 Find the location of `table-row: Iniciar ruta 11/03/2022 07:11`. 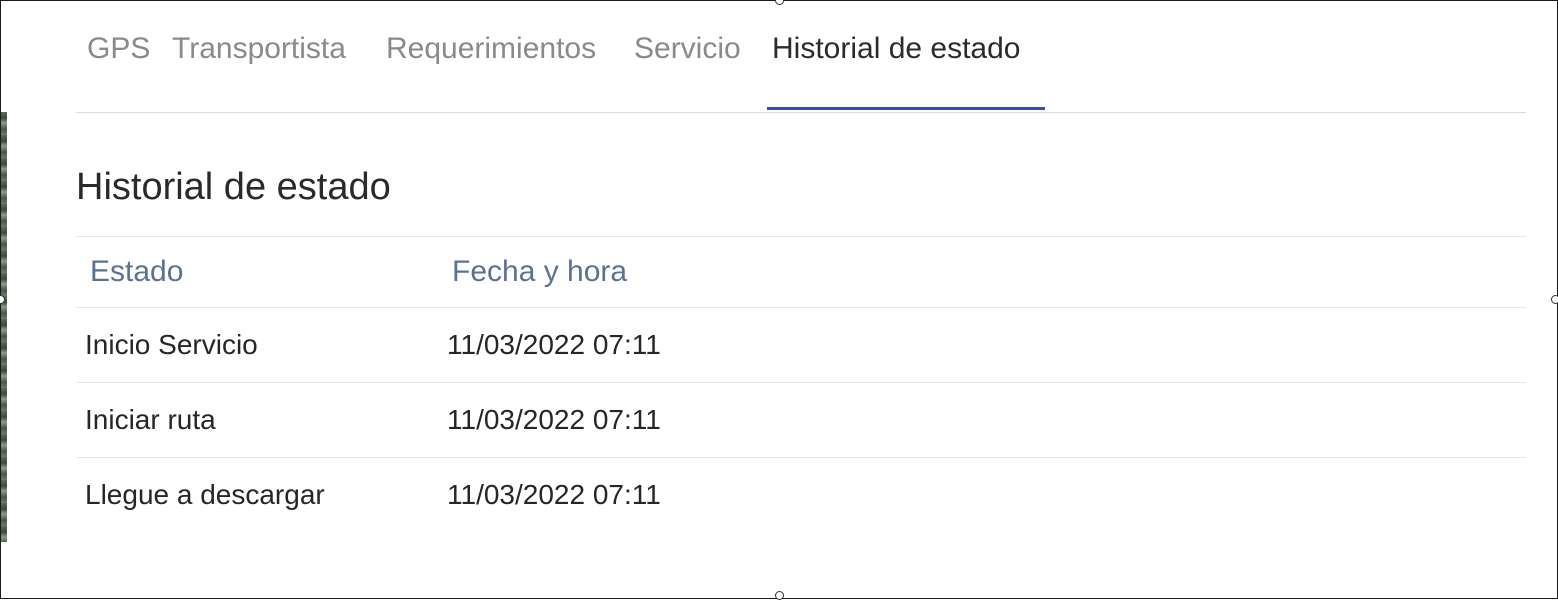

table-row: Iniciar ruta 11/03/2022 07:11 is located at coordinates (801, 420).